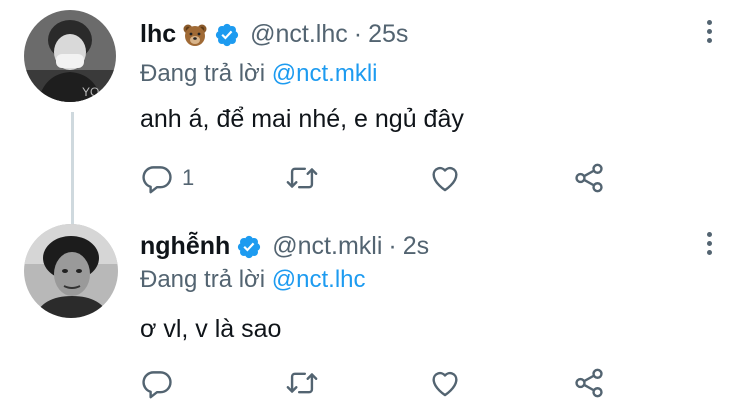 The height and width of the screenshot is (410, 750). Describe the element at coordinates (70, 56) in the screenshot. I see `avatar: YO` at that location.